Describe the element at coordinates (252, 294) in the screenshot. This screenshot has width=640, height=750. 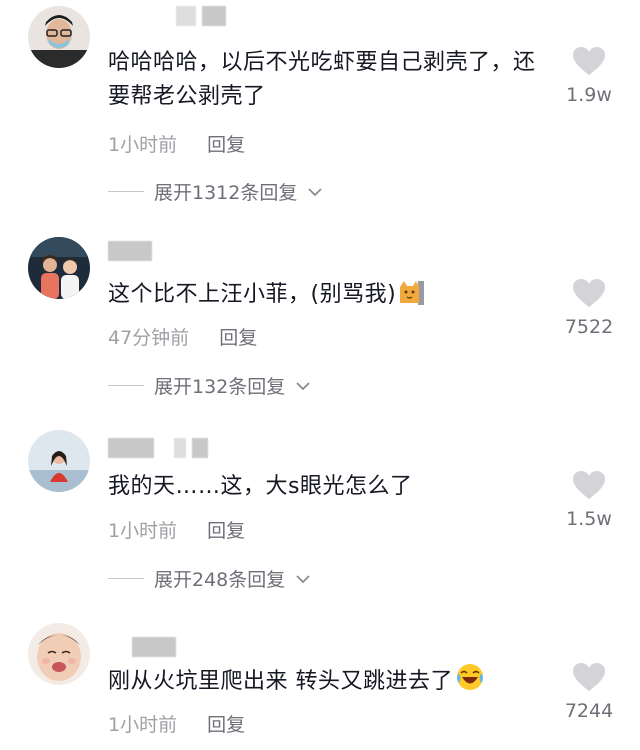
I see `comment-text-content: 这个比不上汪小菲，(别骂我)` at that location.